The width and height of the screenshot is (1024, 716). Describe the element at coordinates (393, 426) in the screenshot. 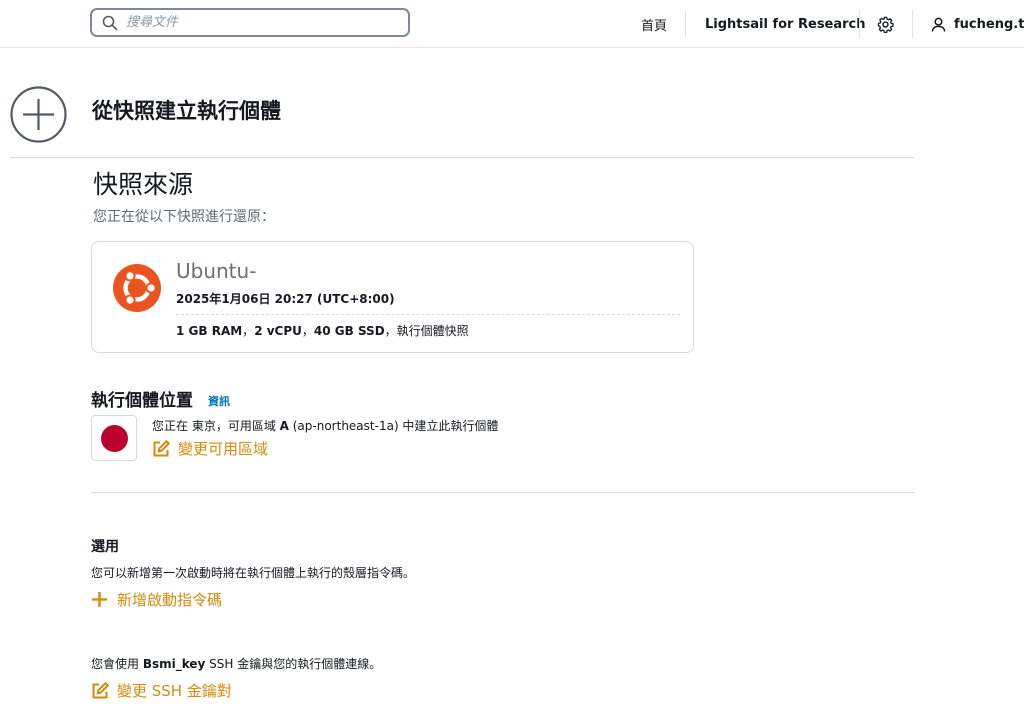

I see `location-text-suffix: (ap-northeast-1a) 中建立此執行個體` at that location.